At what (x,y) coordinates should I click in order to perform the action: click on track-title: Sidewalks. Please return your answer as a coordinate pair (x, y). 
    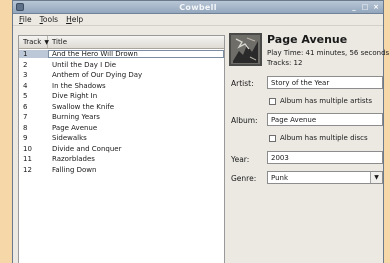
    Looking at the image, I should click on (136, 138).